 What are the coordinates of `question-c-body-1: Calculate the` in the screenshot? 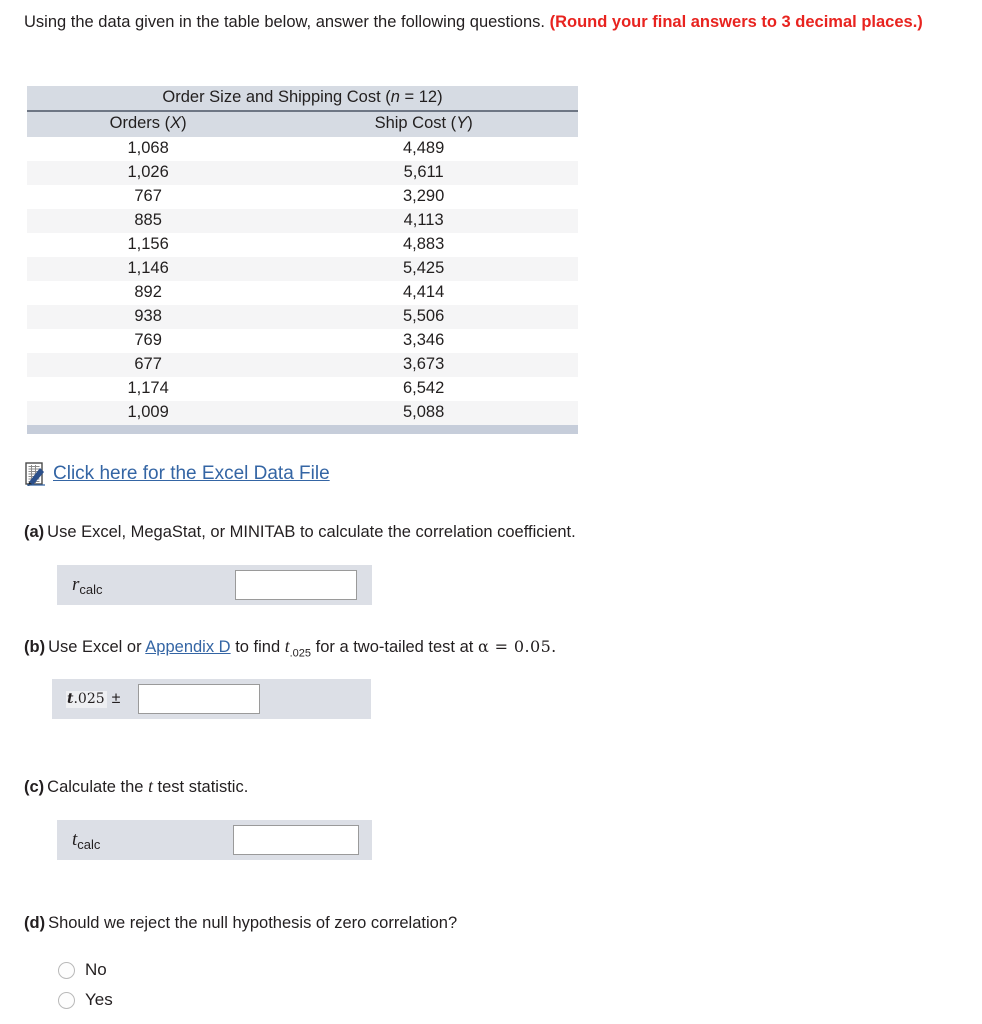 It's located at (98, 787).